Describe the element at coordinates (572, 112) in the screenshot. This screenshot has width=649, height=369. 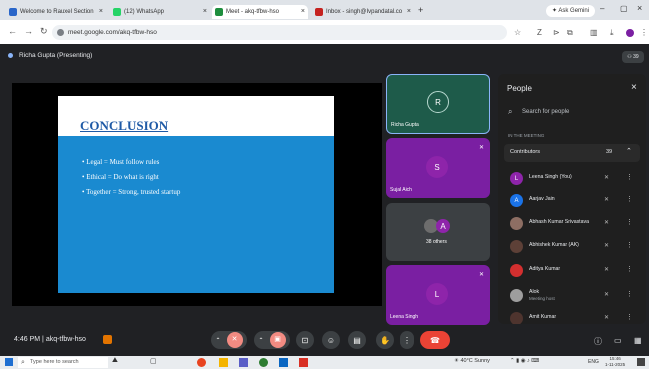
I see `people-search-input: ⌕ Search for people` at that location.